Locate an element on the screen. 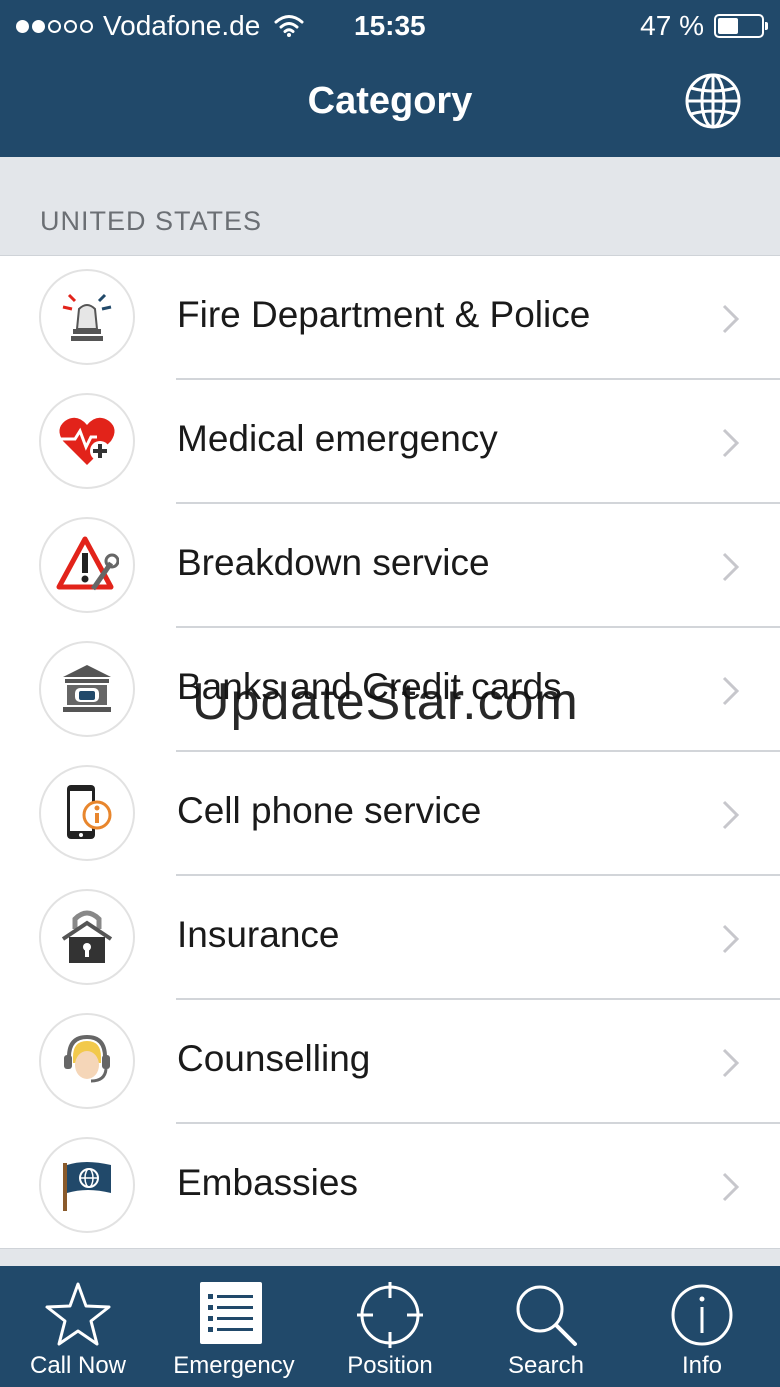 This screenshot has width=780, height=1387. tab-position: Position is located at coordinates (390, 1326).